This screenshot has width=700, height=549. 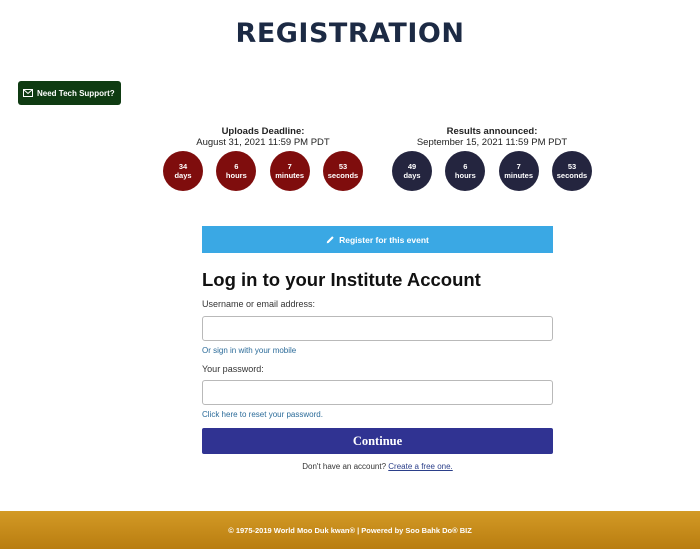 I want to click on uploads-seconds-circle: 53 seconds, so click(x=342, y=171).